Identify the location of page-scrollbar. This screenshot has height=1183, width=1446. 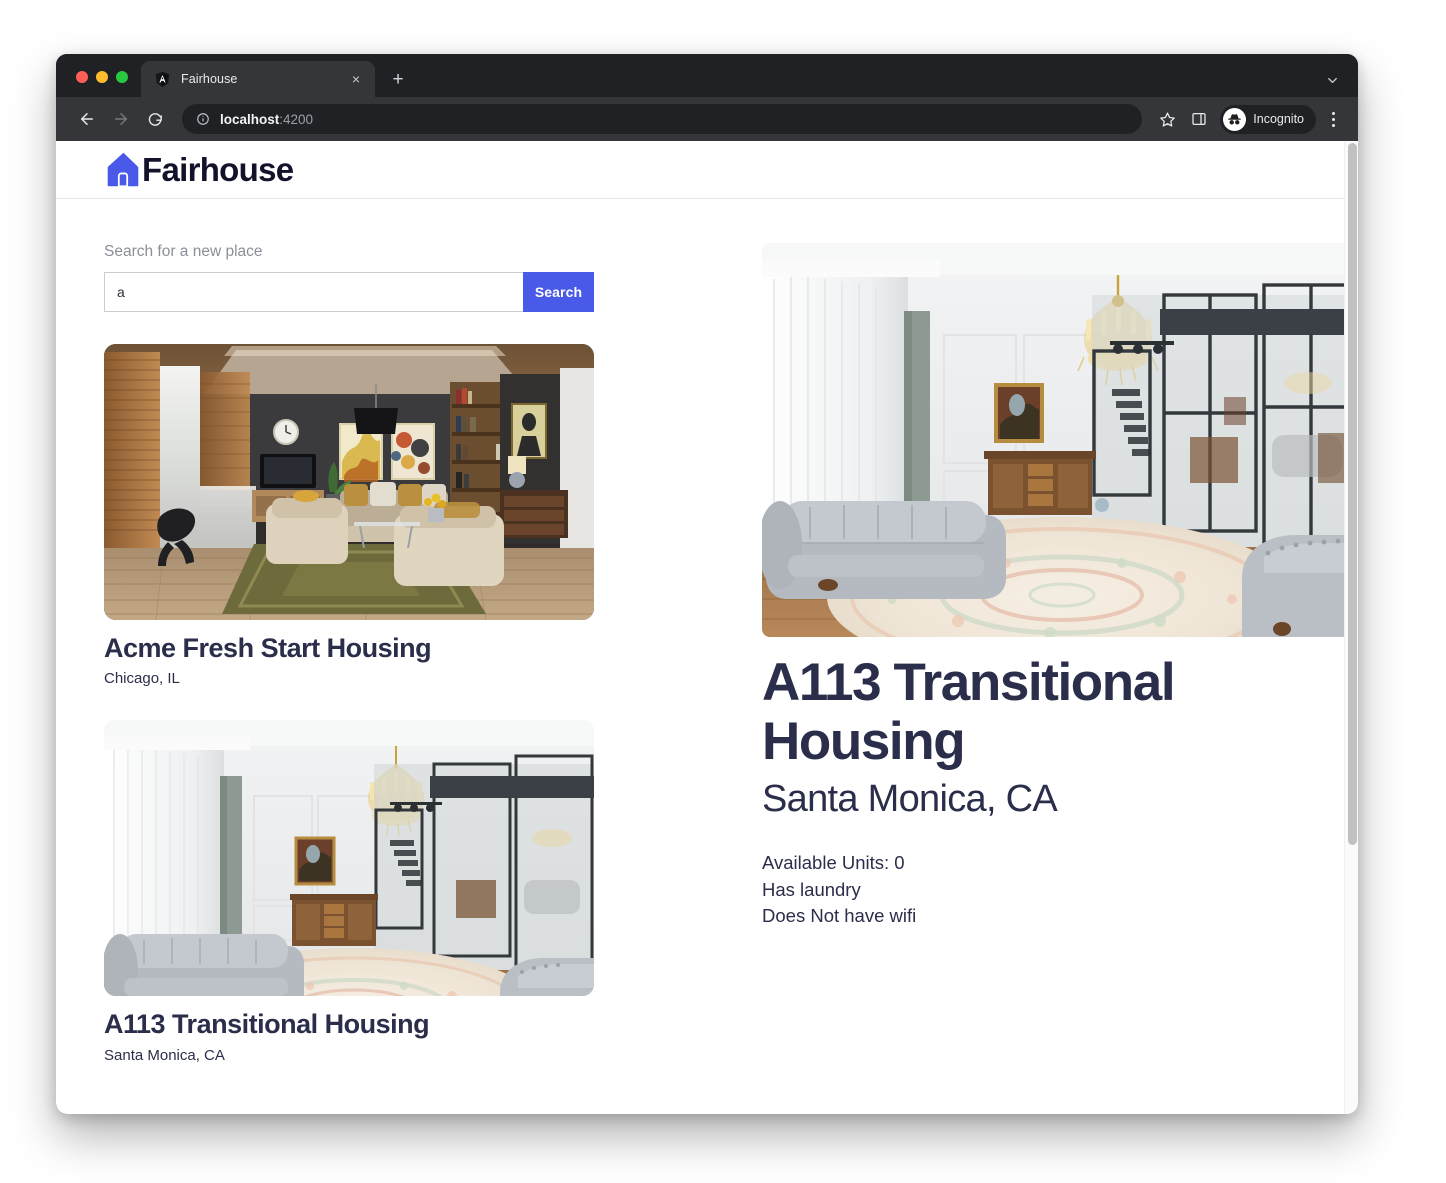
(1351, 627).